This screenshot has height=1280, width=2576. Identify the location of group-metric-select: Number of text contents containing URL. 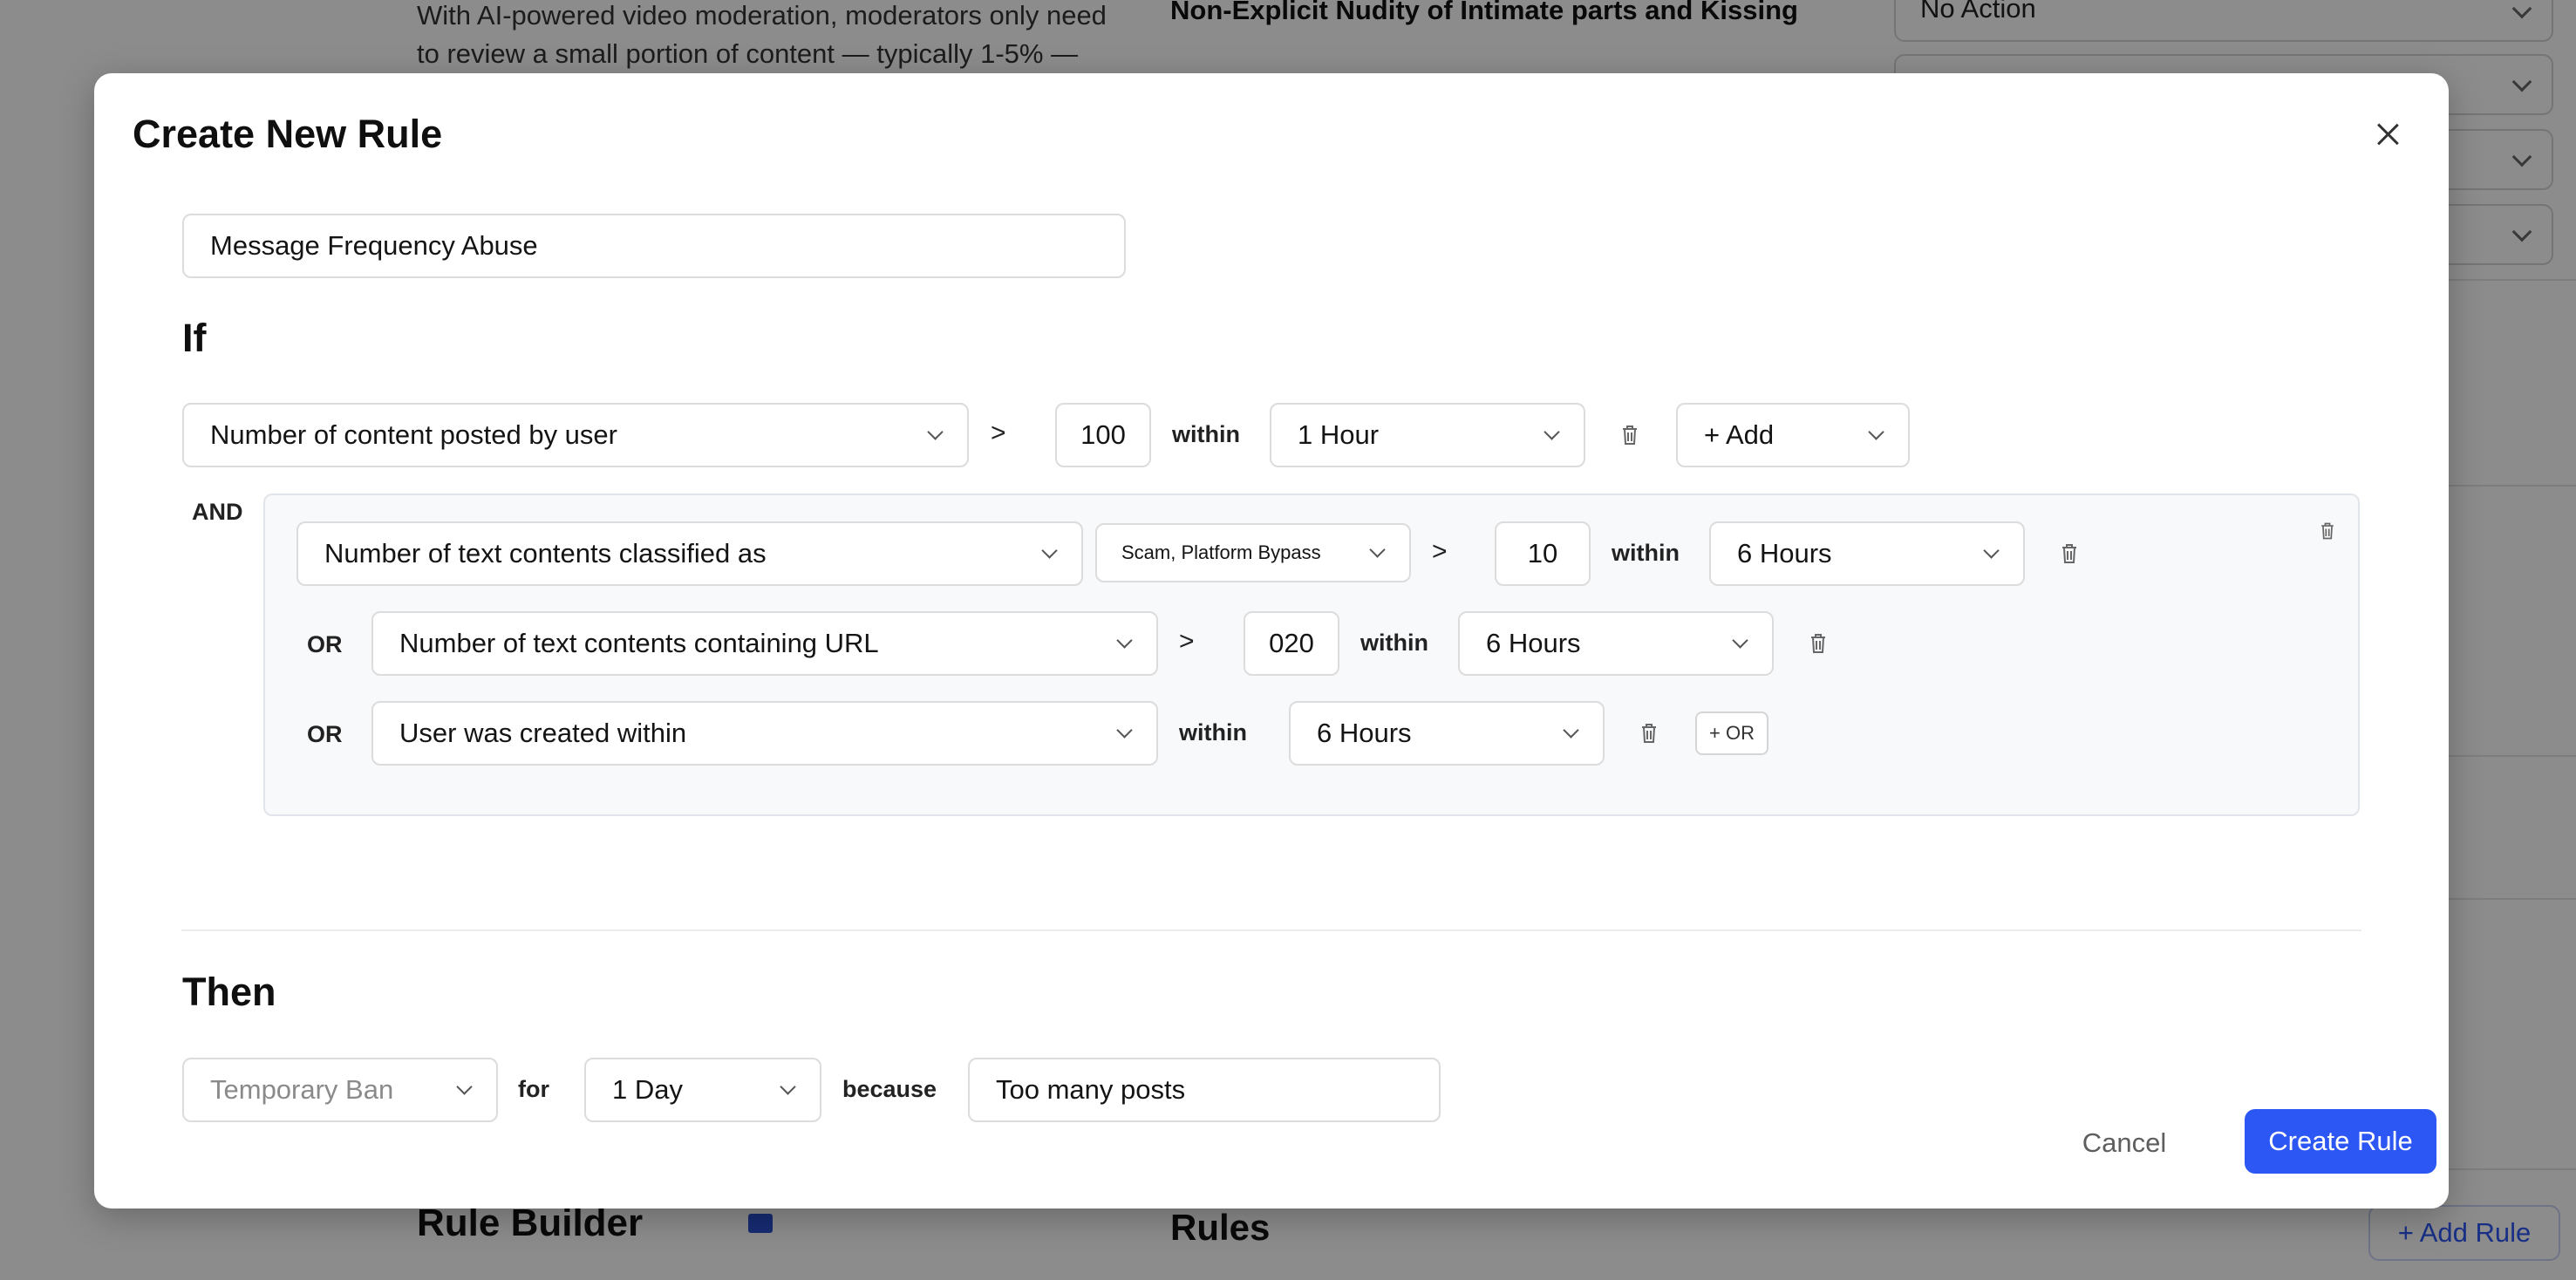
(765, 643).